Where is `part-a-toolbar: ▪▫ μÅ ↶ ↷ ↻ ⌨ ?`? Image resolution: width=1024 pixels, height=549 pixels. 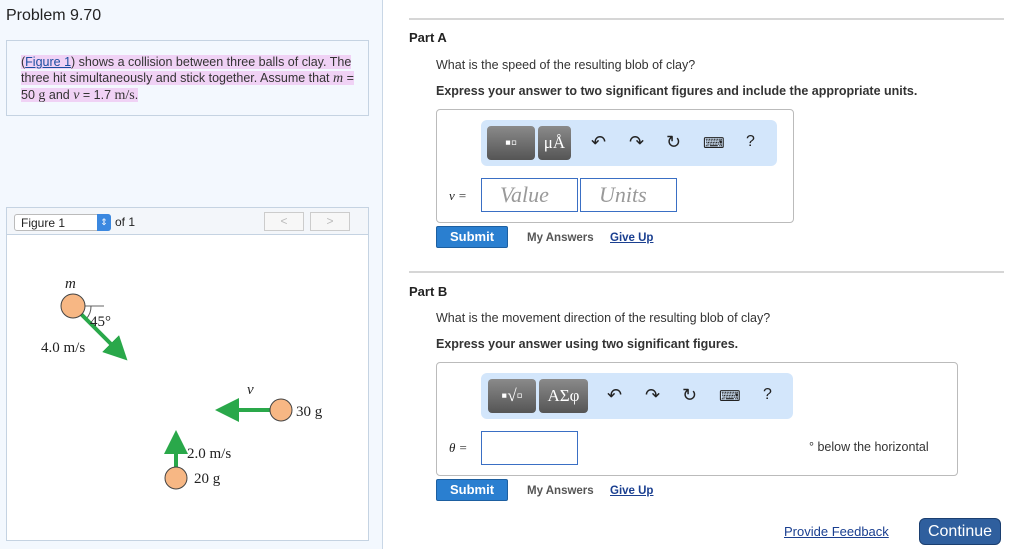 part-a-toolbar: ▪▫ μÅ ↶ ↷ ↻ ⌨ ? is located at coordinates (629, 143).